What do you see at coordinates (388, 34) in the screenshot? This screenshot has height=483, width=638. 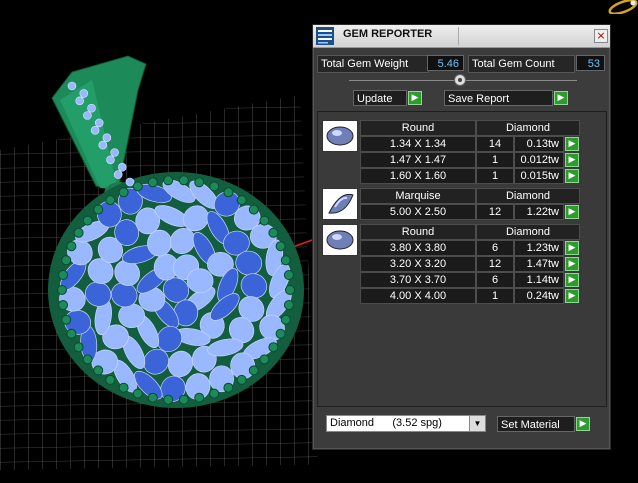 I see `panel-title: GEM REPORTER` at bounding box center [388, 34].